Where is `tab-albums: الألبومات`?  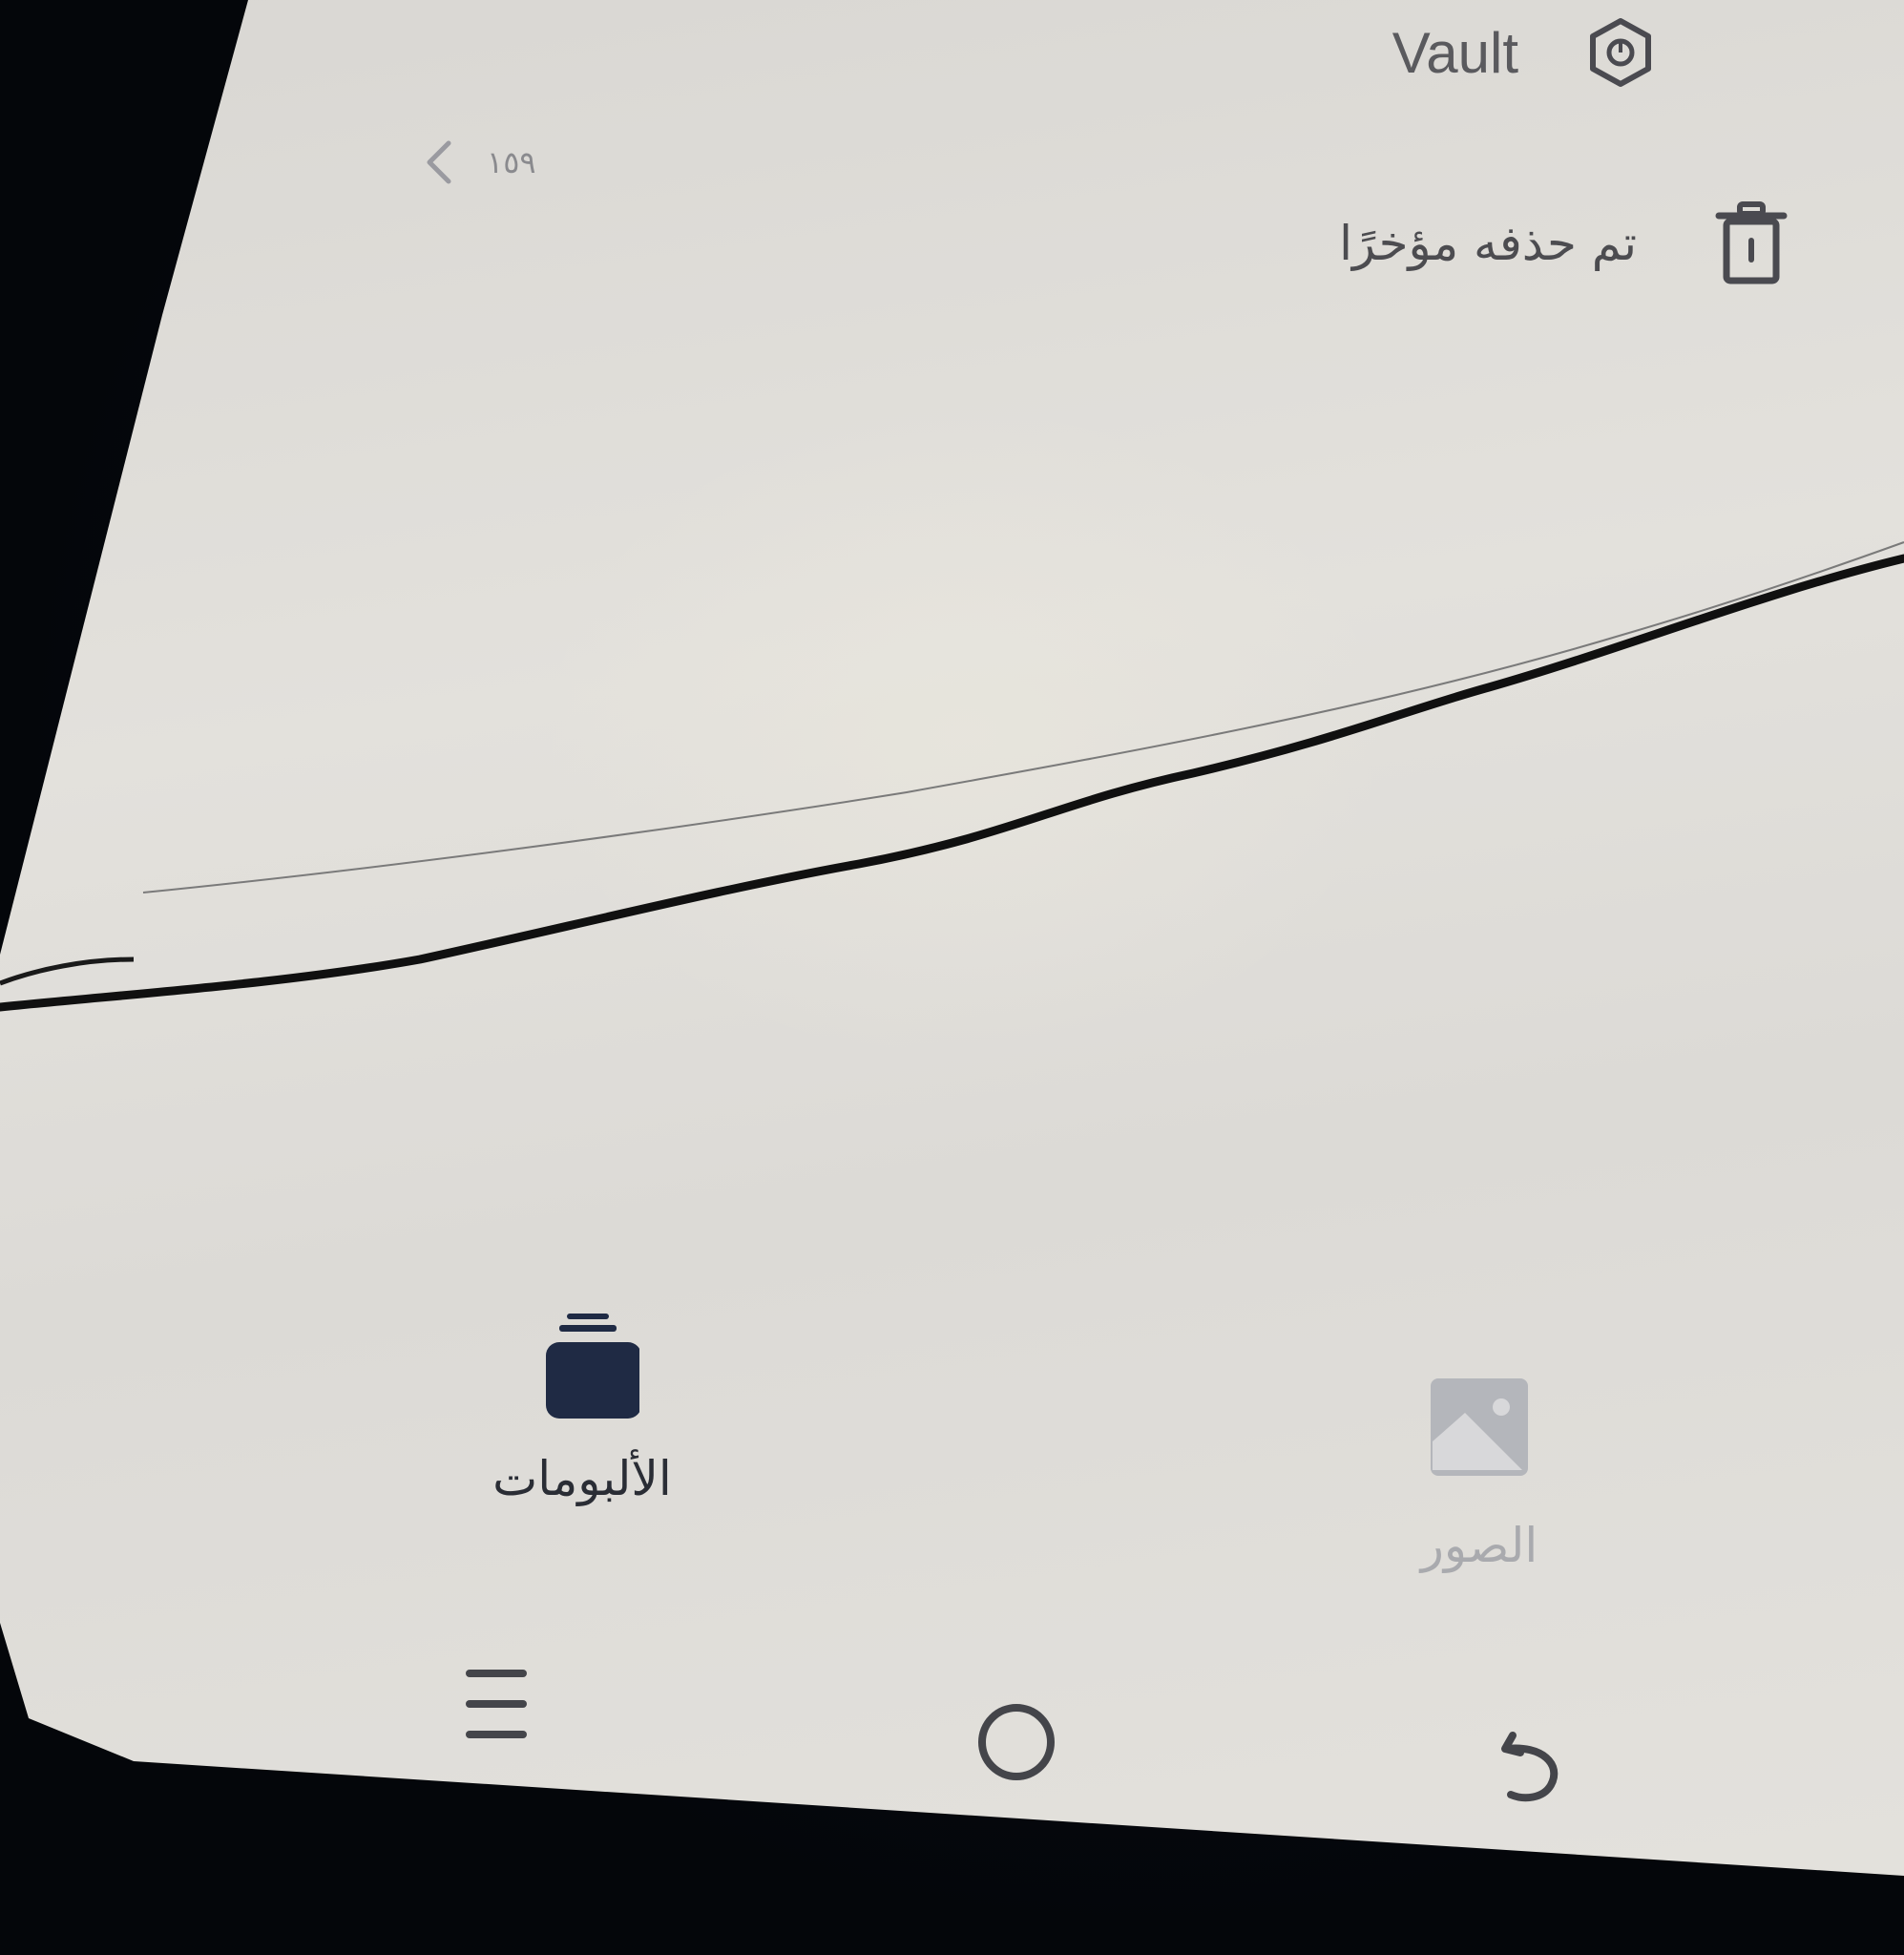
tab-albums: الألبومات is located at coordinates (582, 1407).